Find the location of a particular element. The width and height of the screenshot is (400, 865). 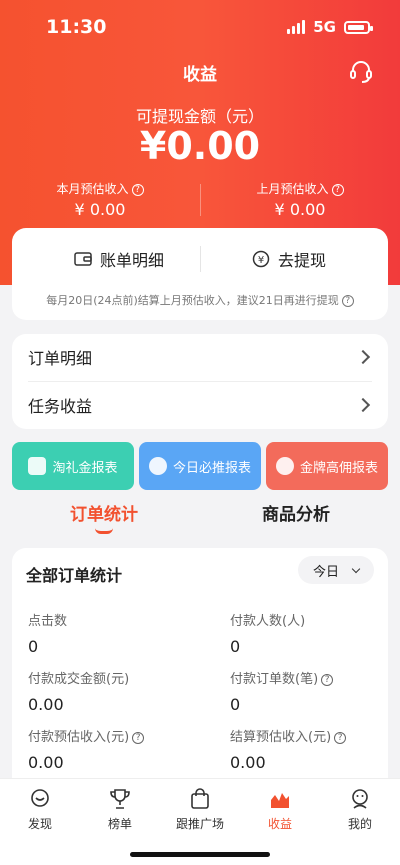

task-income-label: 任务收益 is located at coordinates (60, 406).